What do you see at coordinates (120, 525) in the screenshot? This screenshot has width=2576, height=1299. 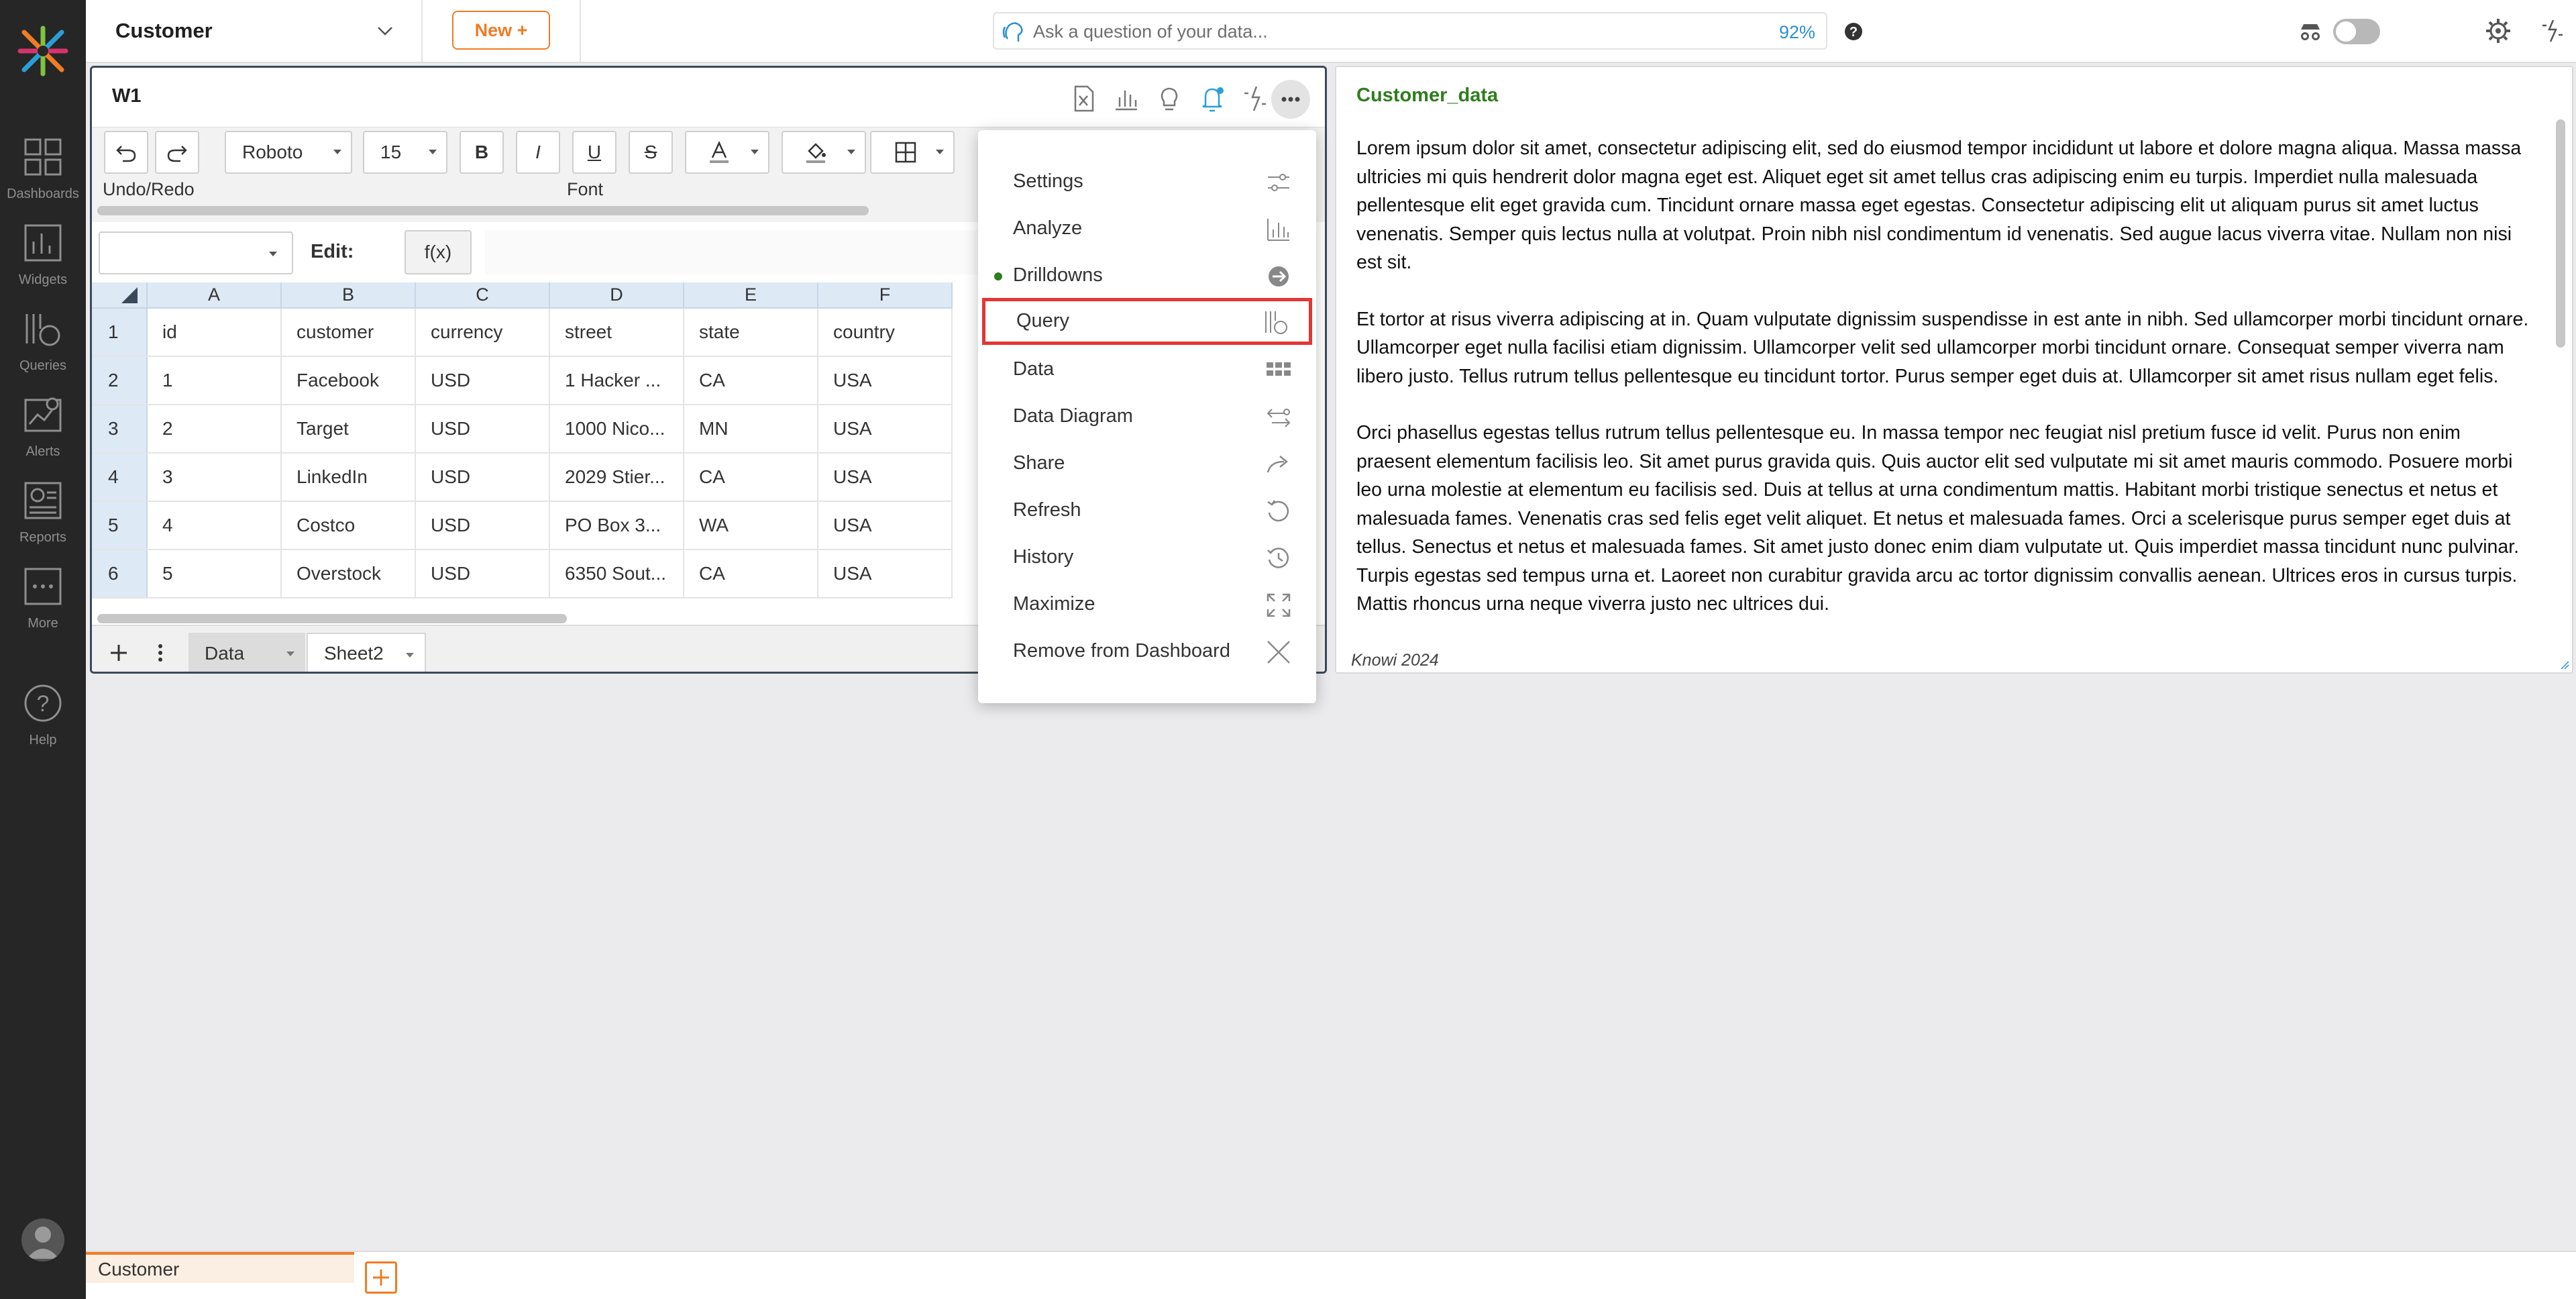 I see `row-header: 5` at bounding box center [120, 525].